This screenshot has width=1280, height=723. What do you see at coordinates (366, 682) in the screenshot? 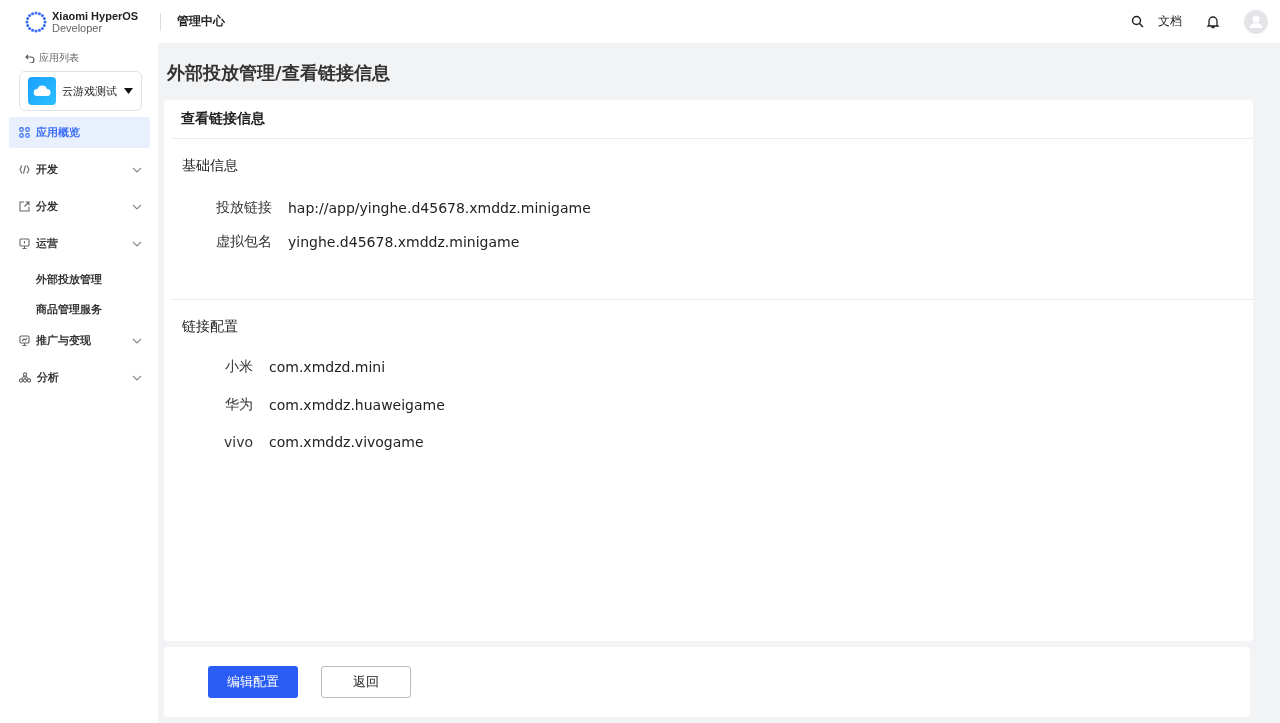
I see `back-button: 返回` at bounding box center [366, 682].